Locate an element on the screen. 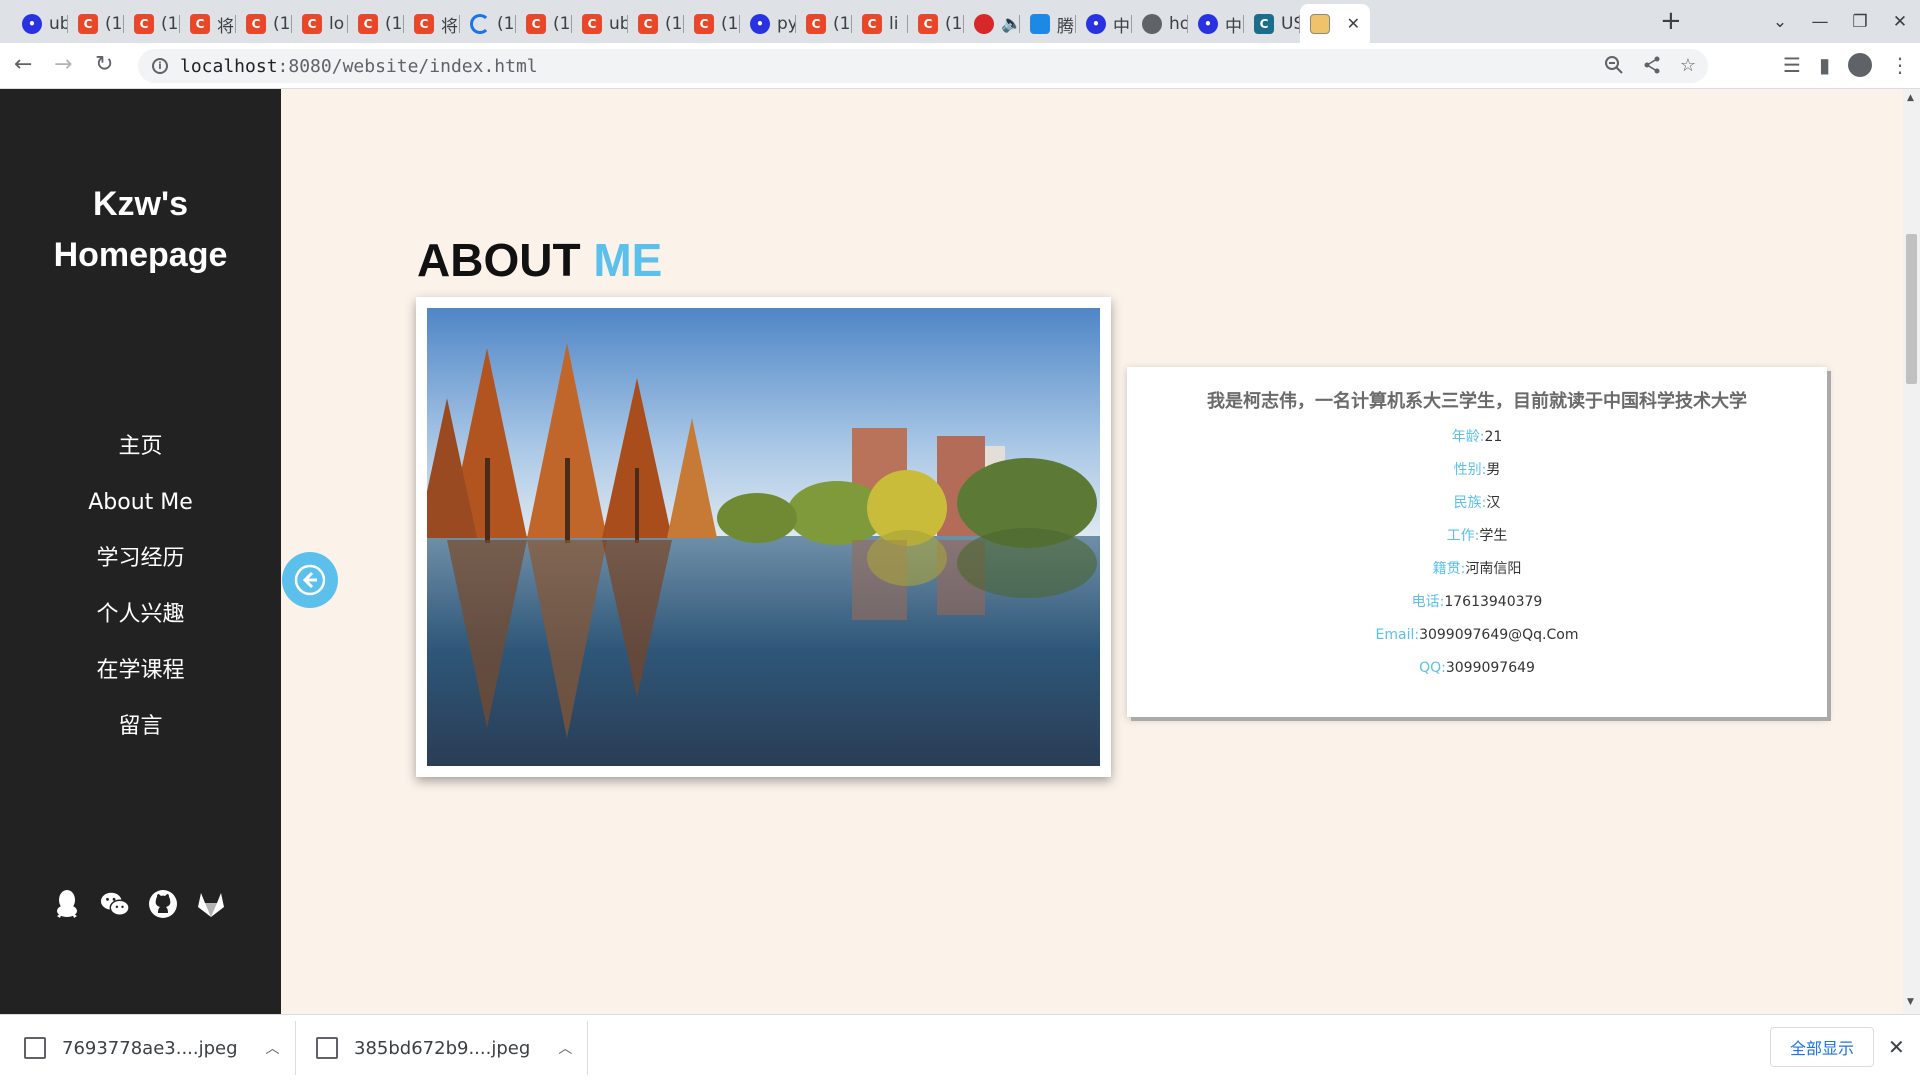  side-panel-icon: ▮ is located at coordinates (1824, 65).